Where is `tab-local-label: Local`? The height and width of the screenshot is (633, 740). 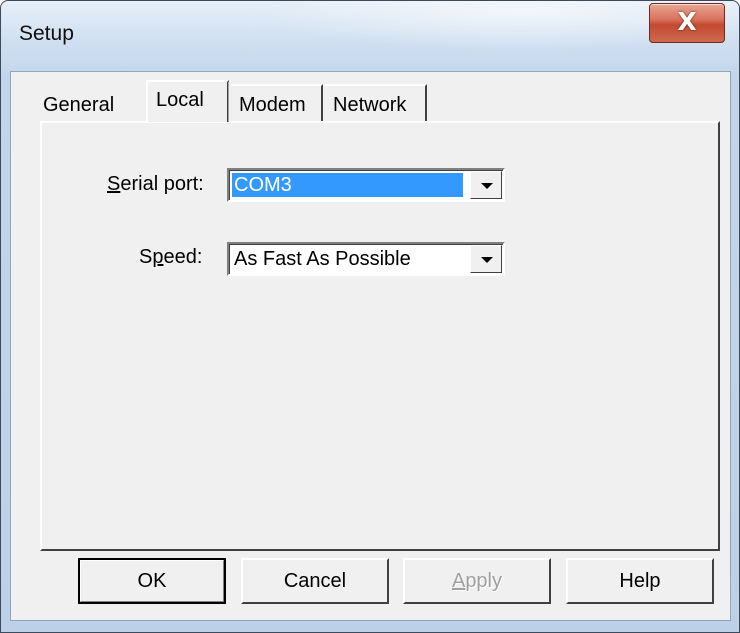 tab-local-label: Local is located at coordinates (180, 100).